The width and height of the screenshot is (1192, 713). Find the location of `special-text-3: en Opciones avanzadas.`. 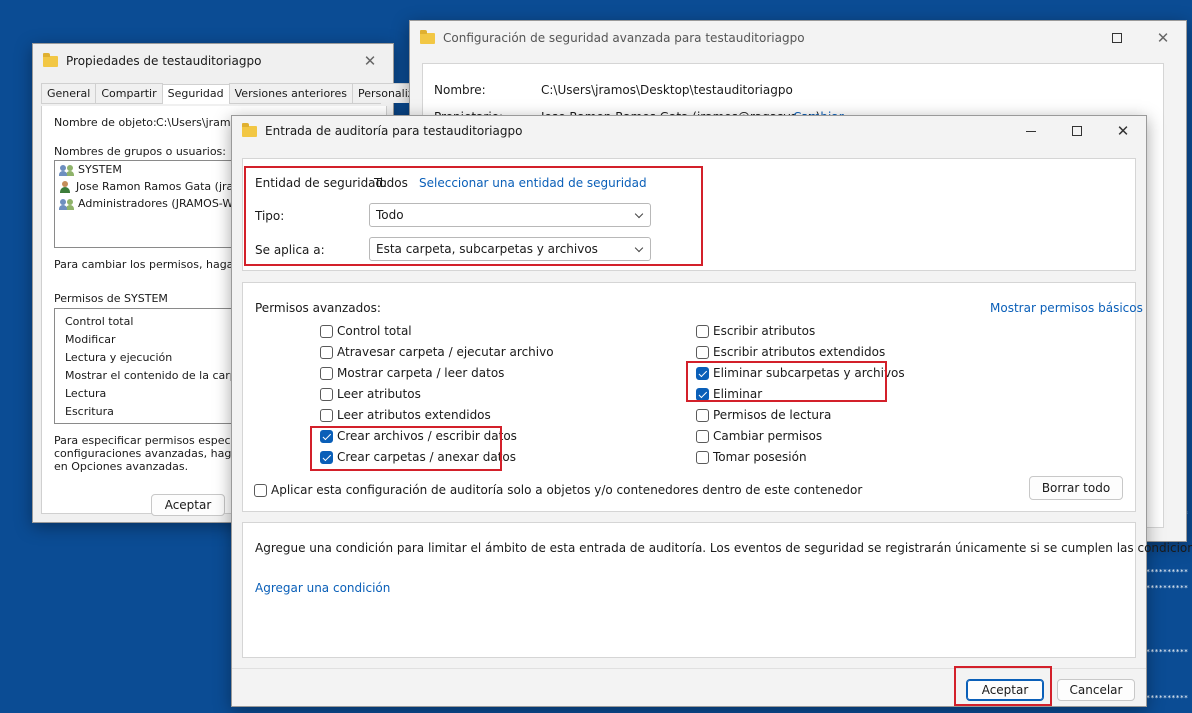

special-text-3: en Opciones avanzadas. is located at coordinates (121, 466).